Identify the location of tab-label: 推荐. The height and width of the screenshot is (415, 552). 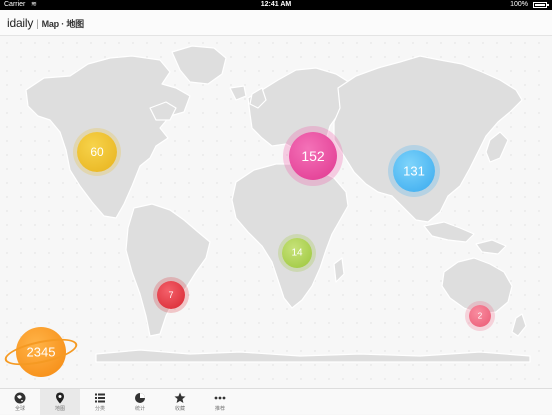
(219, 409).